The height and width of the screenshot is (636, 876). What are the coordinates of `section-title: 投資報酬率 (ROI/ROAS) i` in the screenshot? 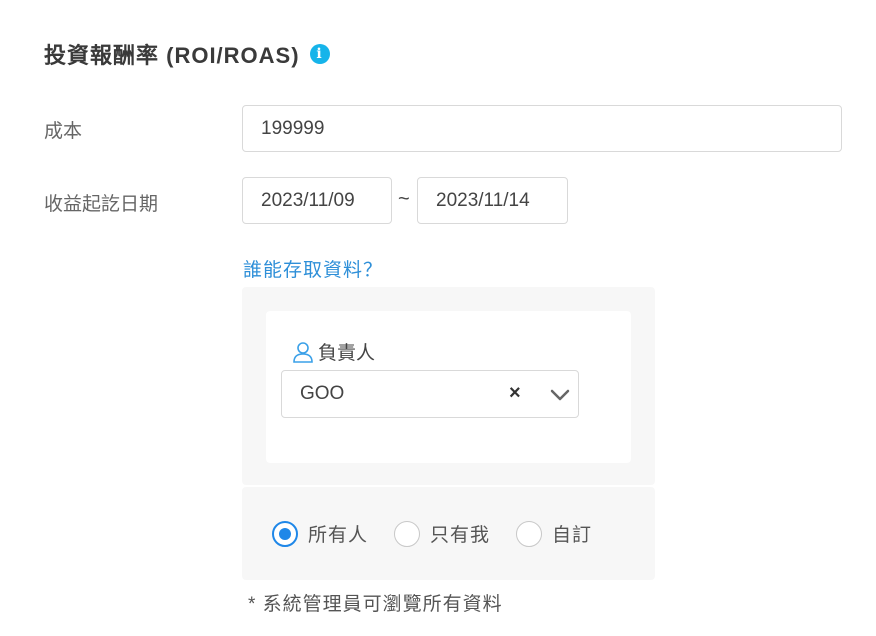 It's located at (187, 54).